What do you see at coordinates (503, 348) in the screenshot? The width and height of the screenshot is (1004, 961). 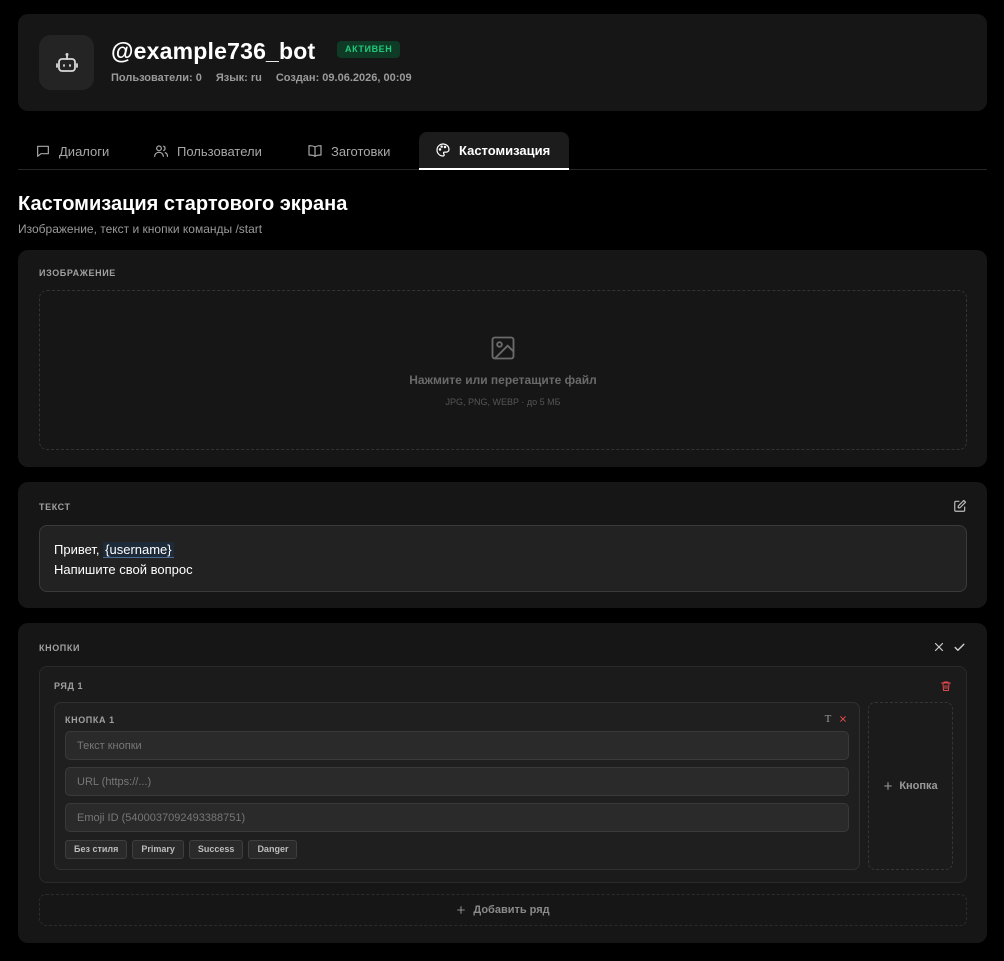 I see `image-icon` at bounding box center [503, 348].